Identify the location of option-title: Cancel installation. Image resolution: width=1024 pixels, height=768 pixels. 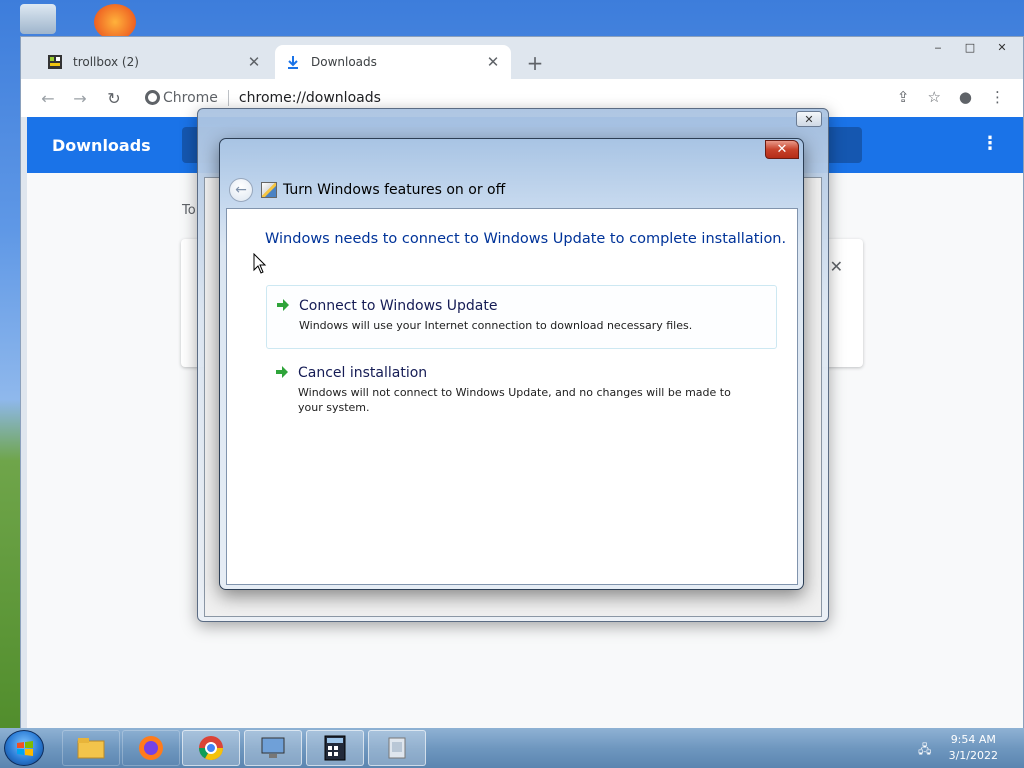
(363, 373).